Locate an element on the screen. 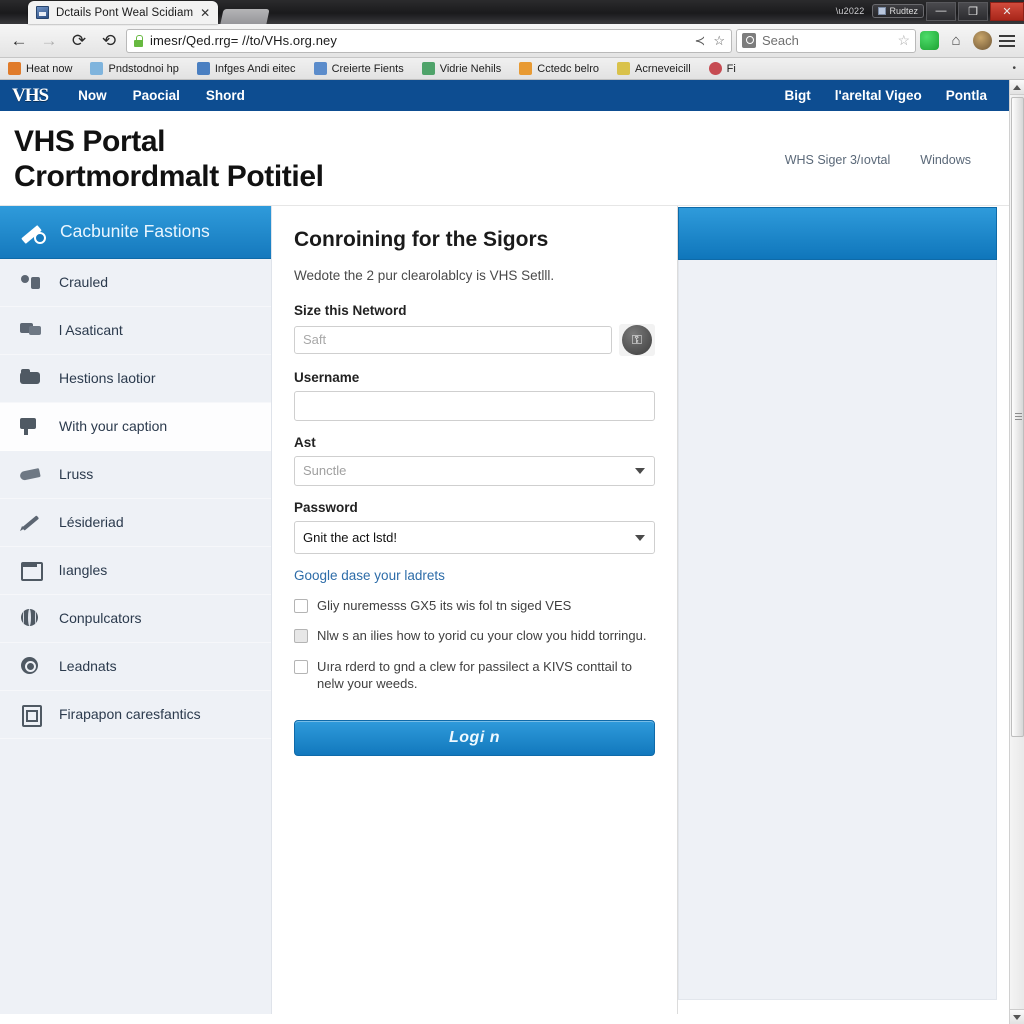 The image size is (1024, 1024). sidebar-item-lesideriad: Lésideriad is located at coordinates (135, 523).